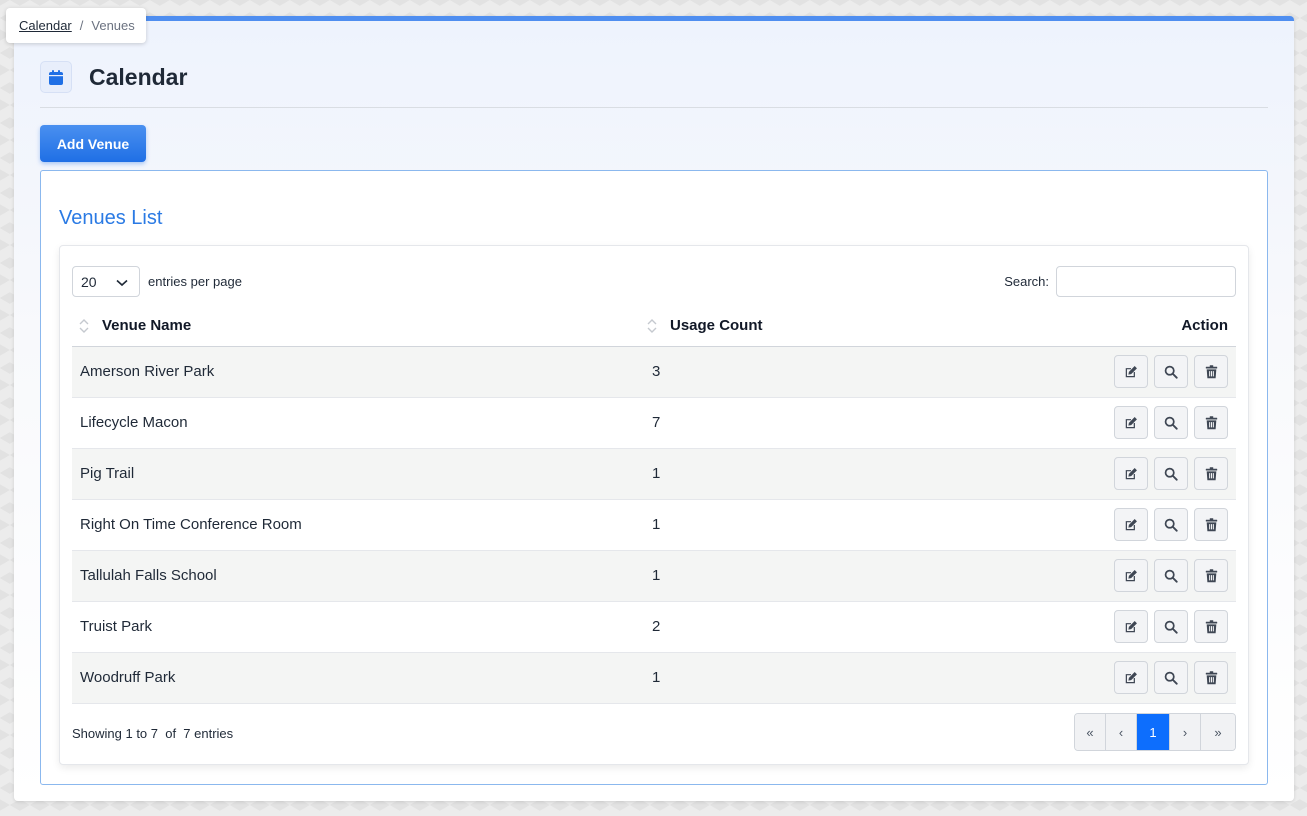  I want to click on entries-per-page: 20 entries per page, so click(157, 281).